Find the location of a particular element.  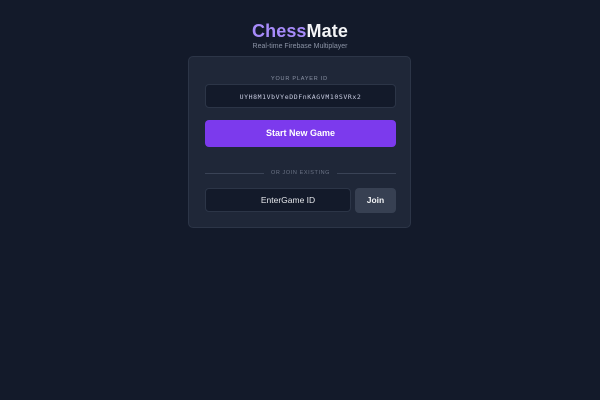

app-title-part1: Chess is located at coordinates (279, 31).